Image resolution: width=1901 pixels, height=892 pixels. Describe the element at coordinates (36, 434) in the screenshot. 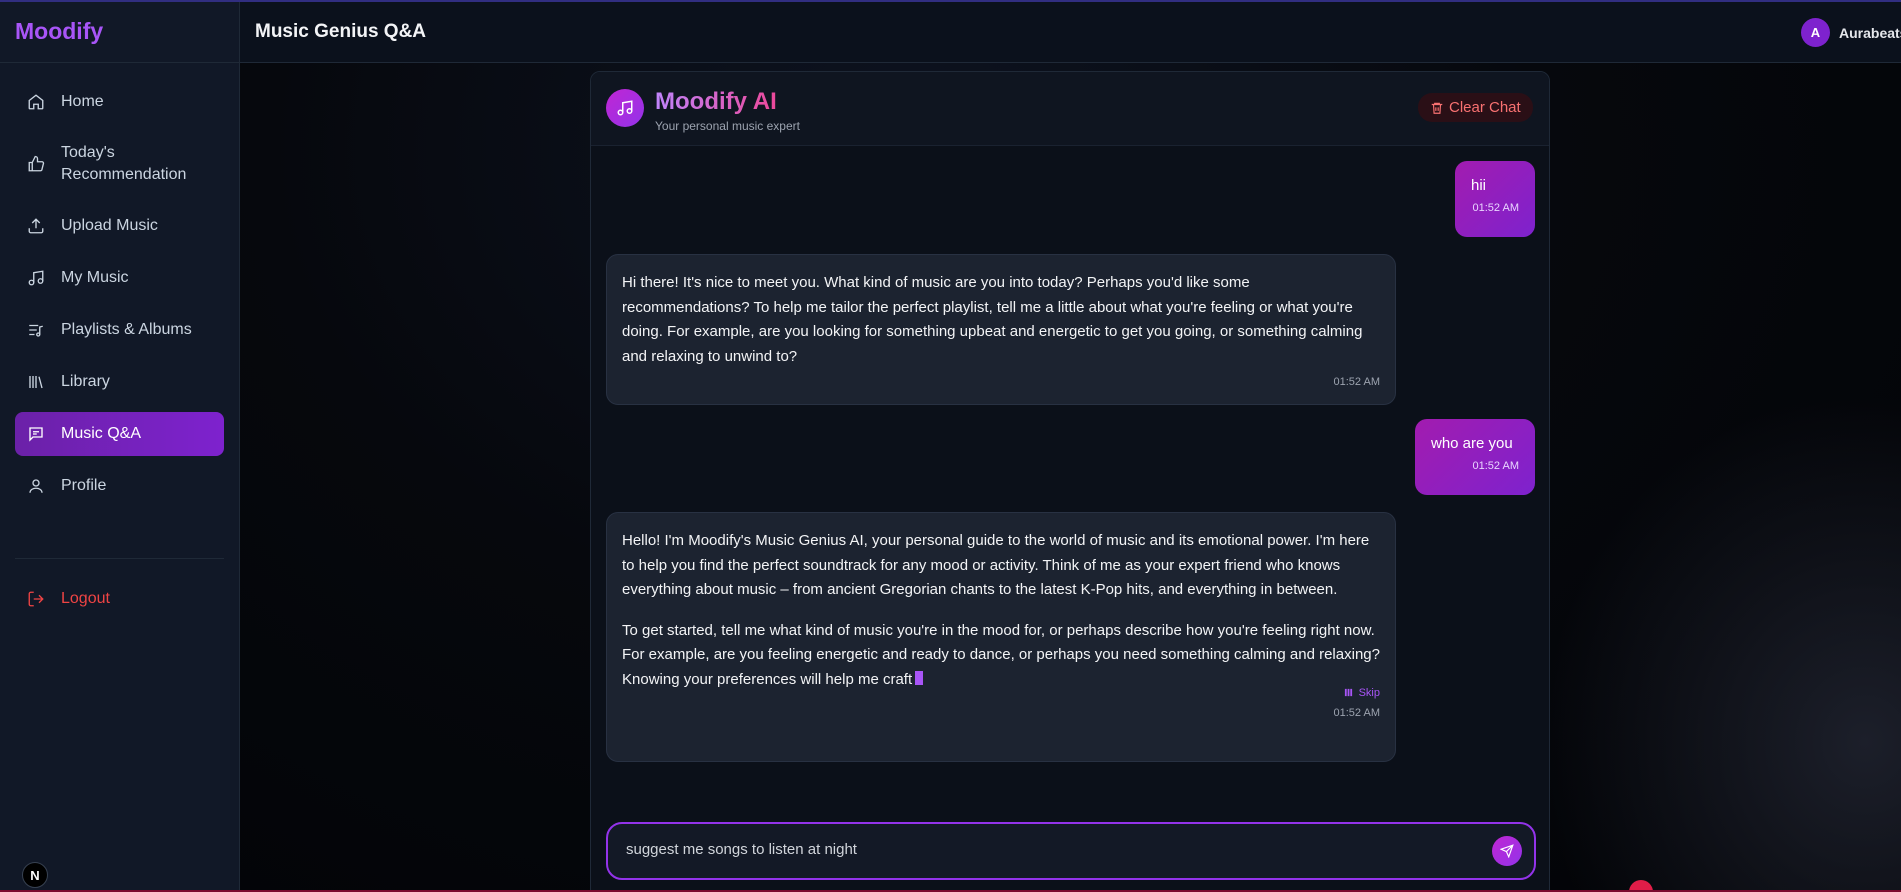

I see `chat-icon` at that location.